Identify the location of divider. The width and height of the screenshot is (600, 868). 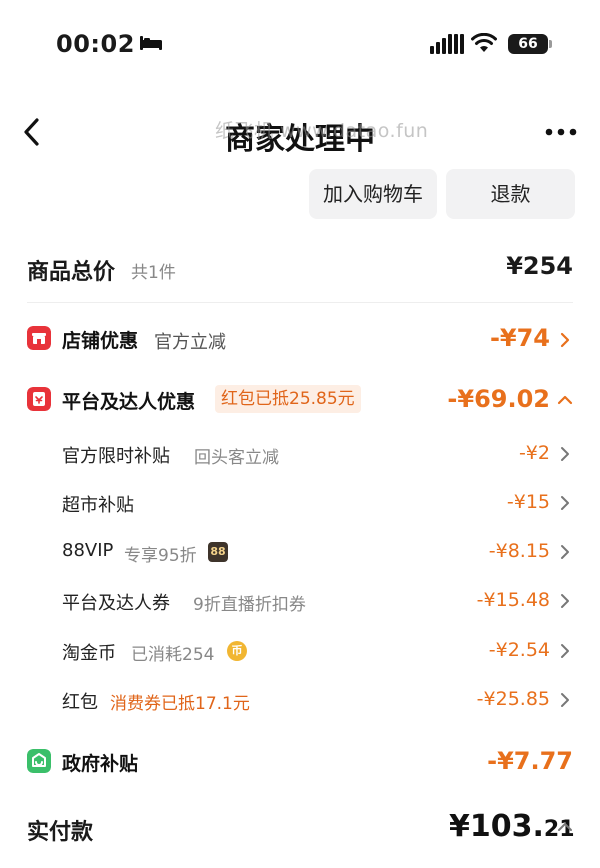
(300, 302).